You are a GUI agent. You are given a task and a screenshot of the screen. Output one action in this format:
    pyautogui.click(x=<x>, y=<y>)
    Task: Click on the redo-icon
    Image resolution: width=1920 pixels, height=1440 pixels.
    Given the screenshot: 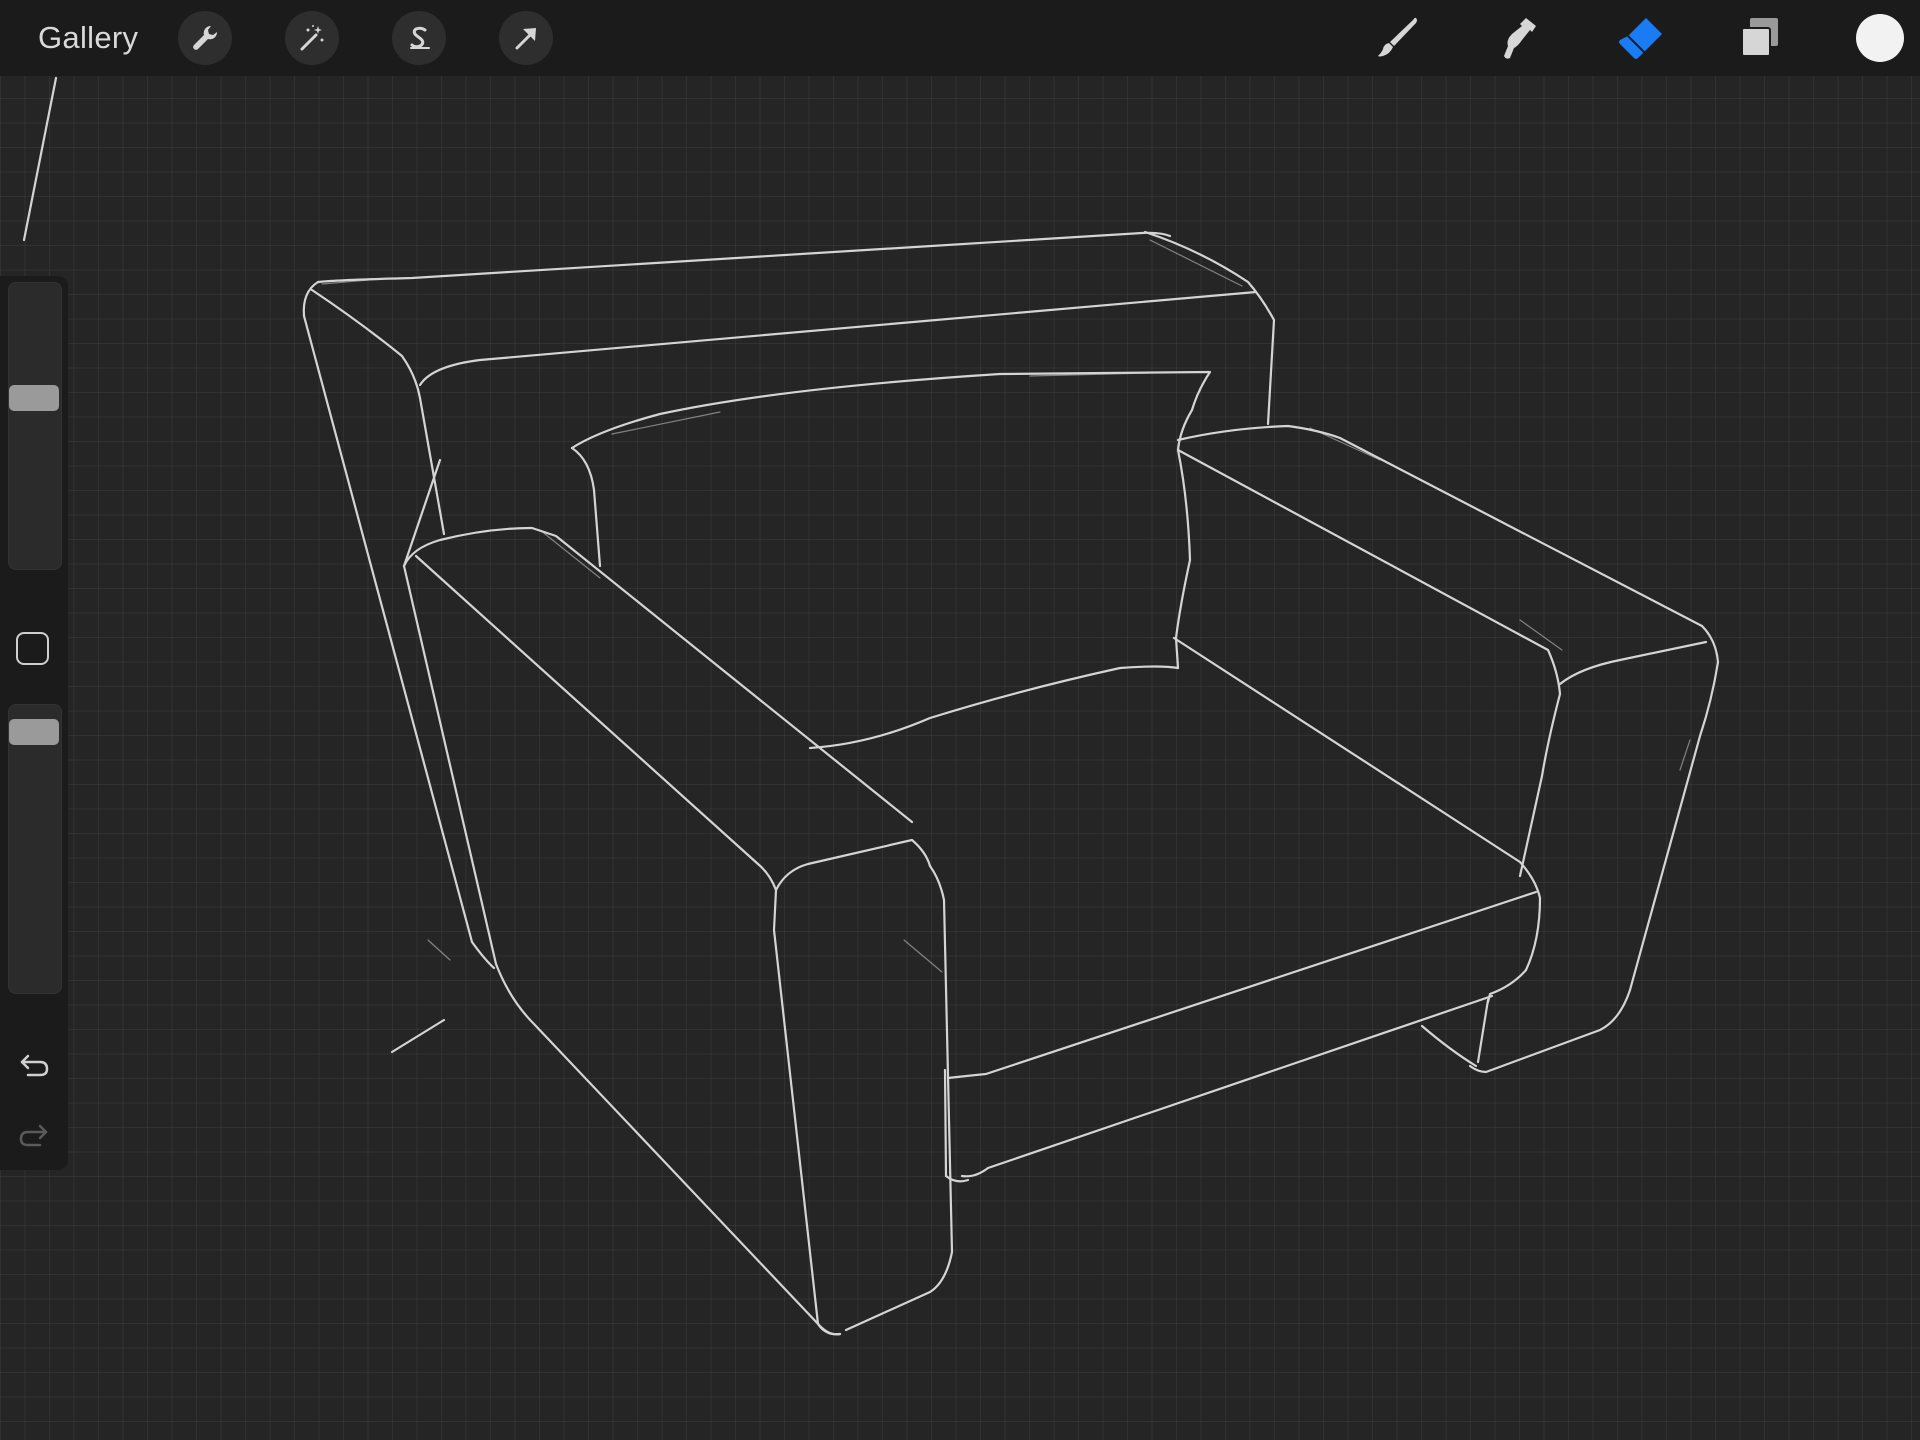 What is the action you would take?
    pyautogui.click(x=34, y=1134)
    